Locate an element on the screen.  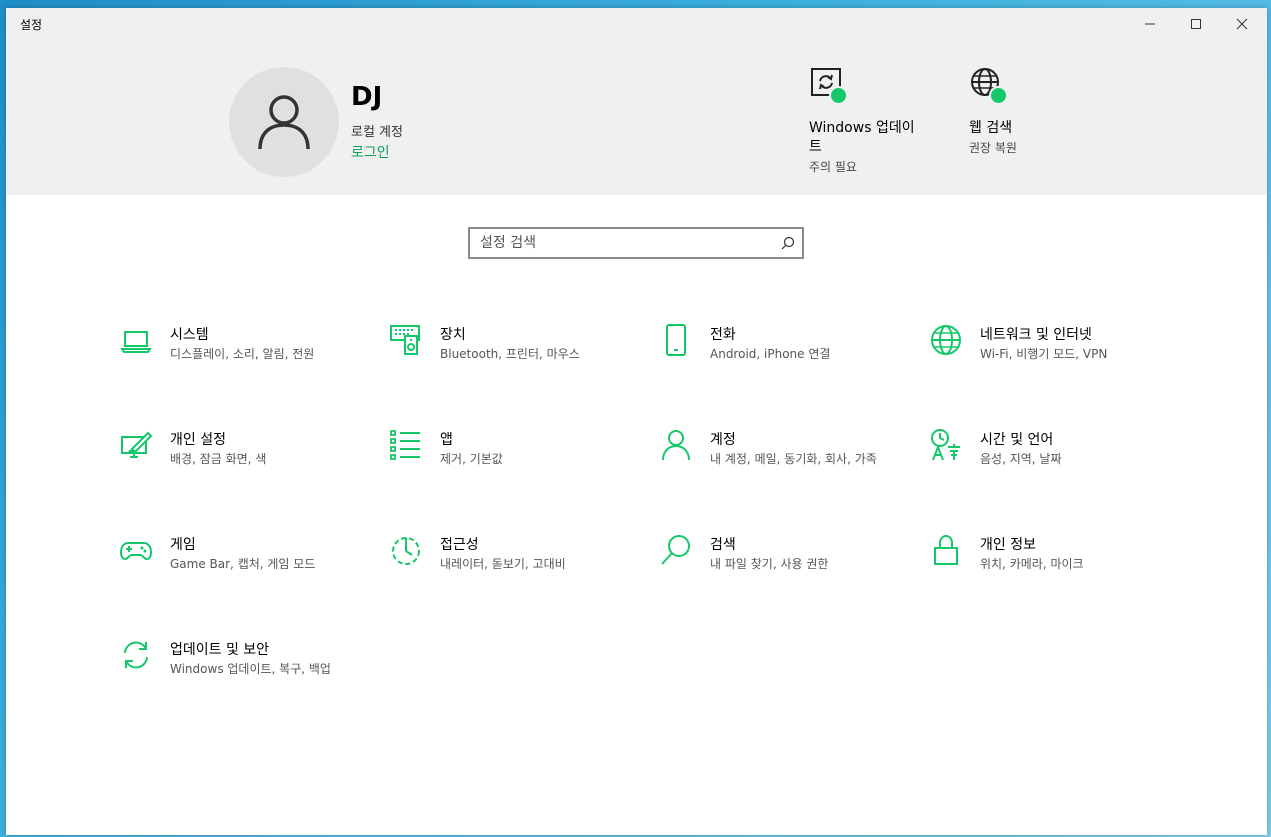
gamepad-icon is located at coordinates (136, 551).